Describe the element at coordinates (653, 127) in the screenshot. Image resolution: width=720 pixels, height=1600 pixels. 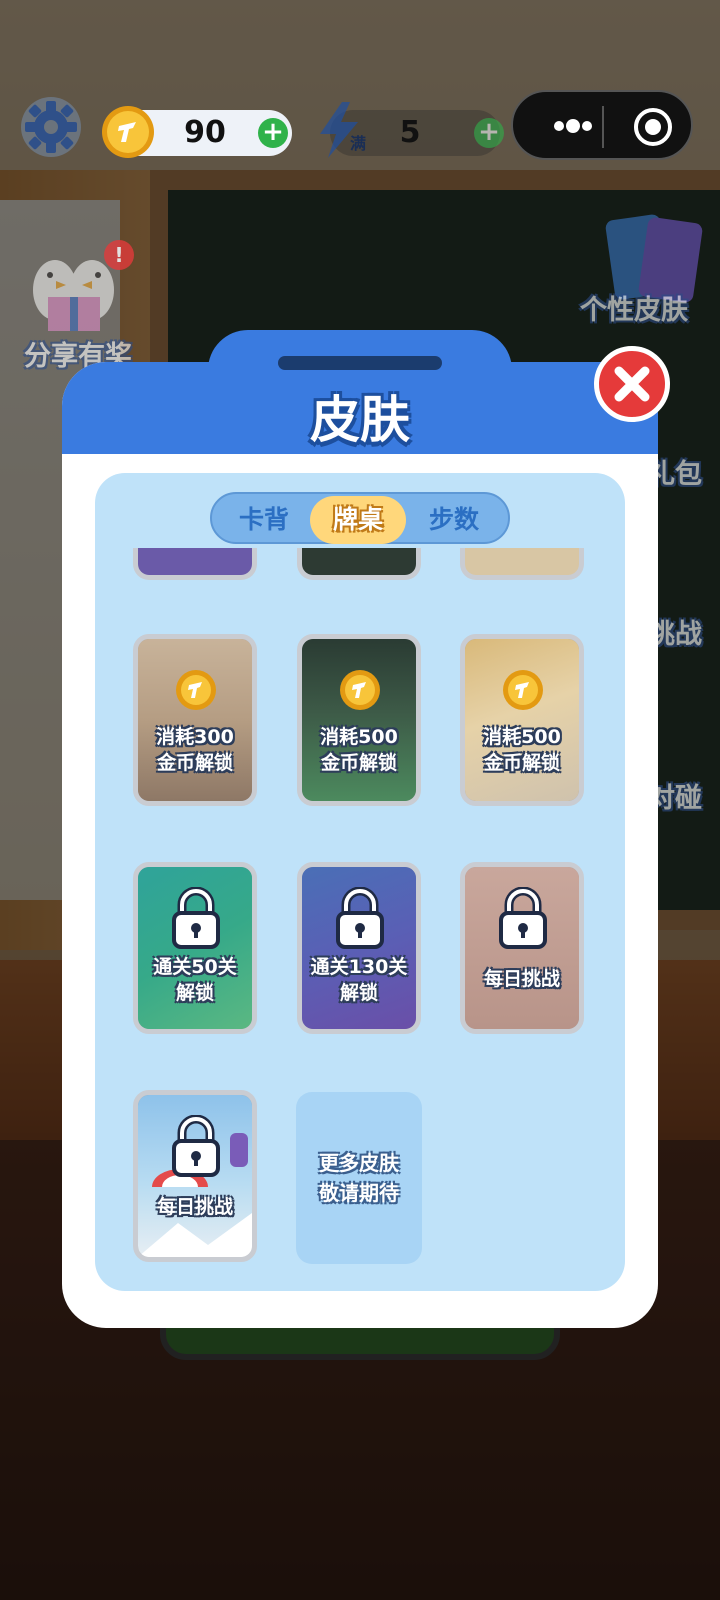
I see `close-miniprogram-icon` at that location.